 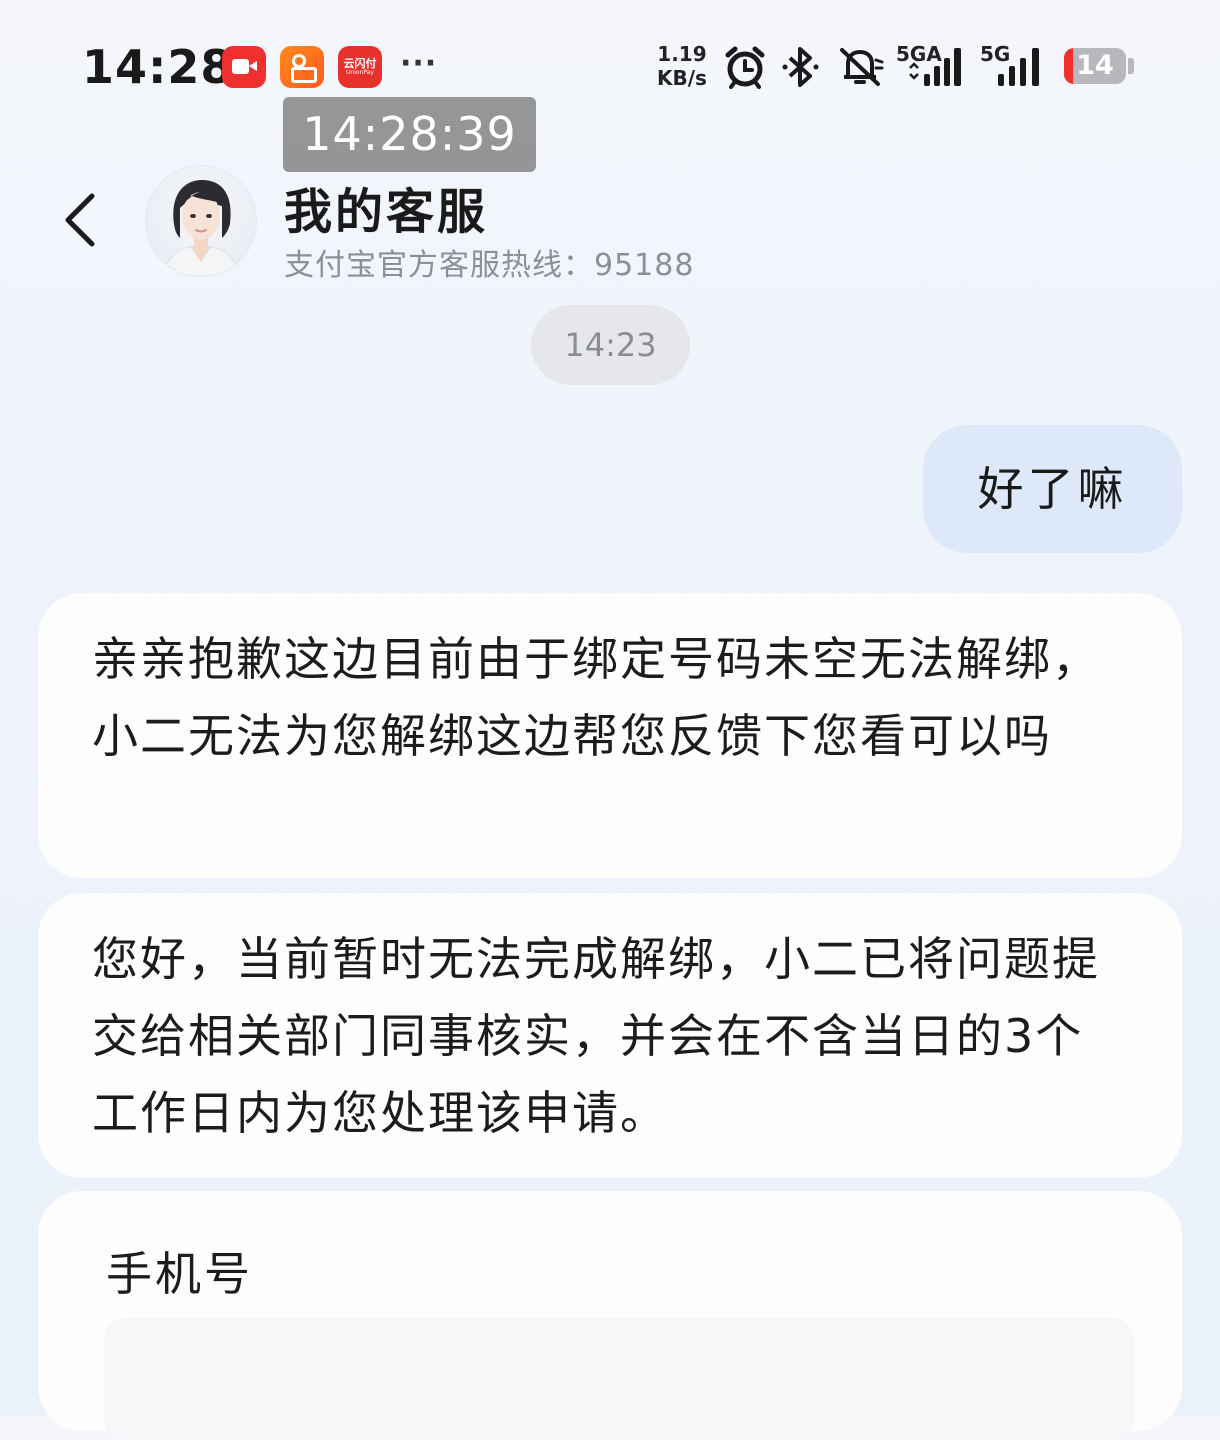 I want to click on back-button, so click(x=83, y=220).